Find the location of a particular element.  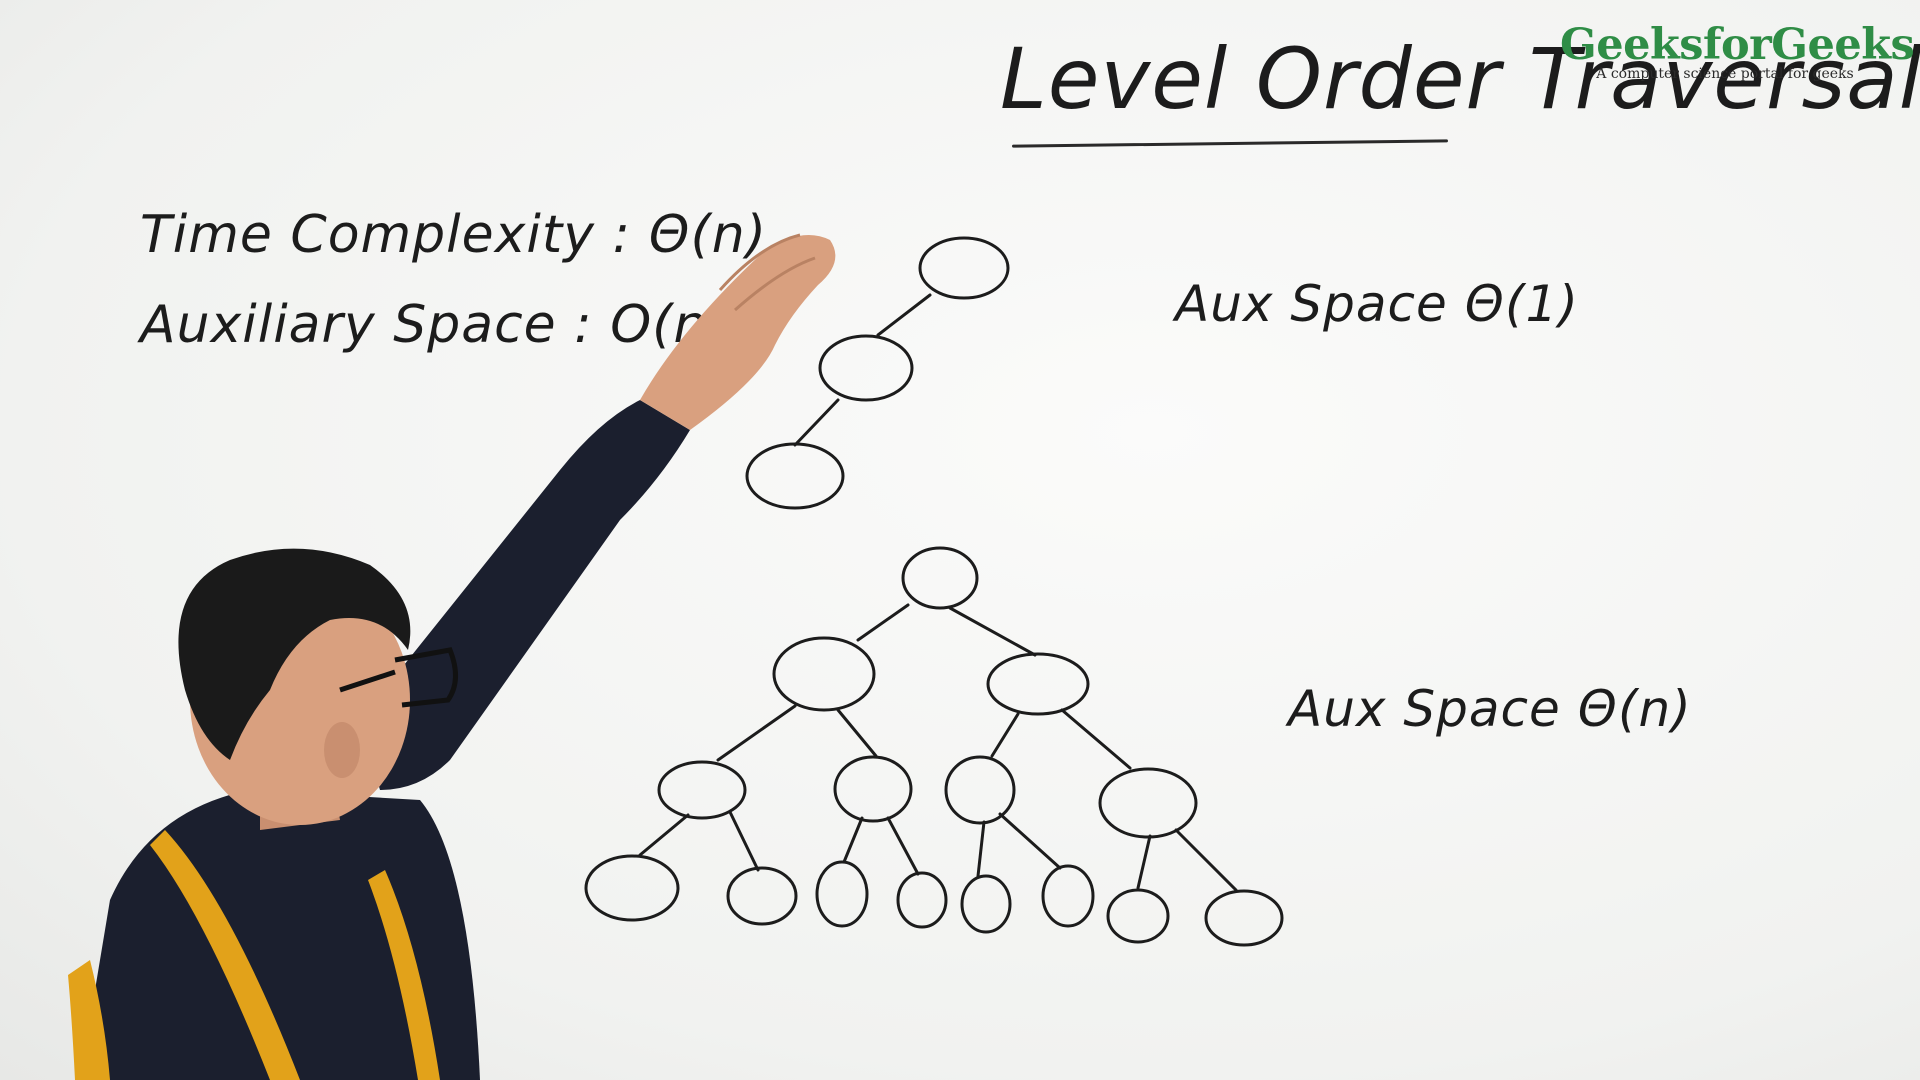

presenter-hand is located at coordinates (738, 332).